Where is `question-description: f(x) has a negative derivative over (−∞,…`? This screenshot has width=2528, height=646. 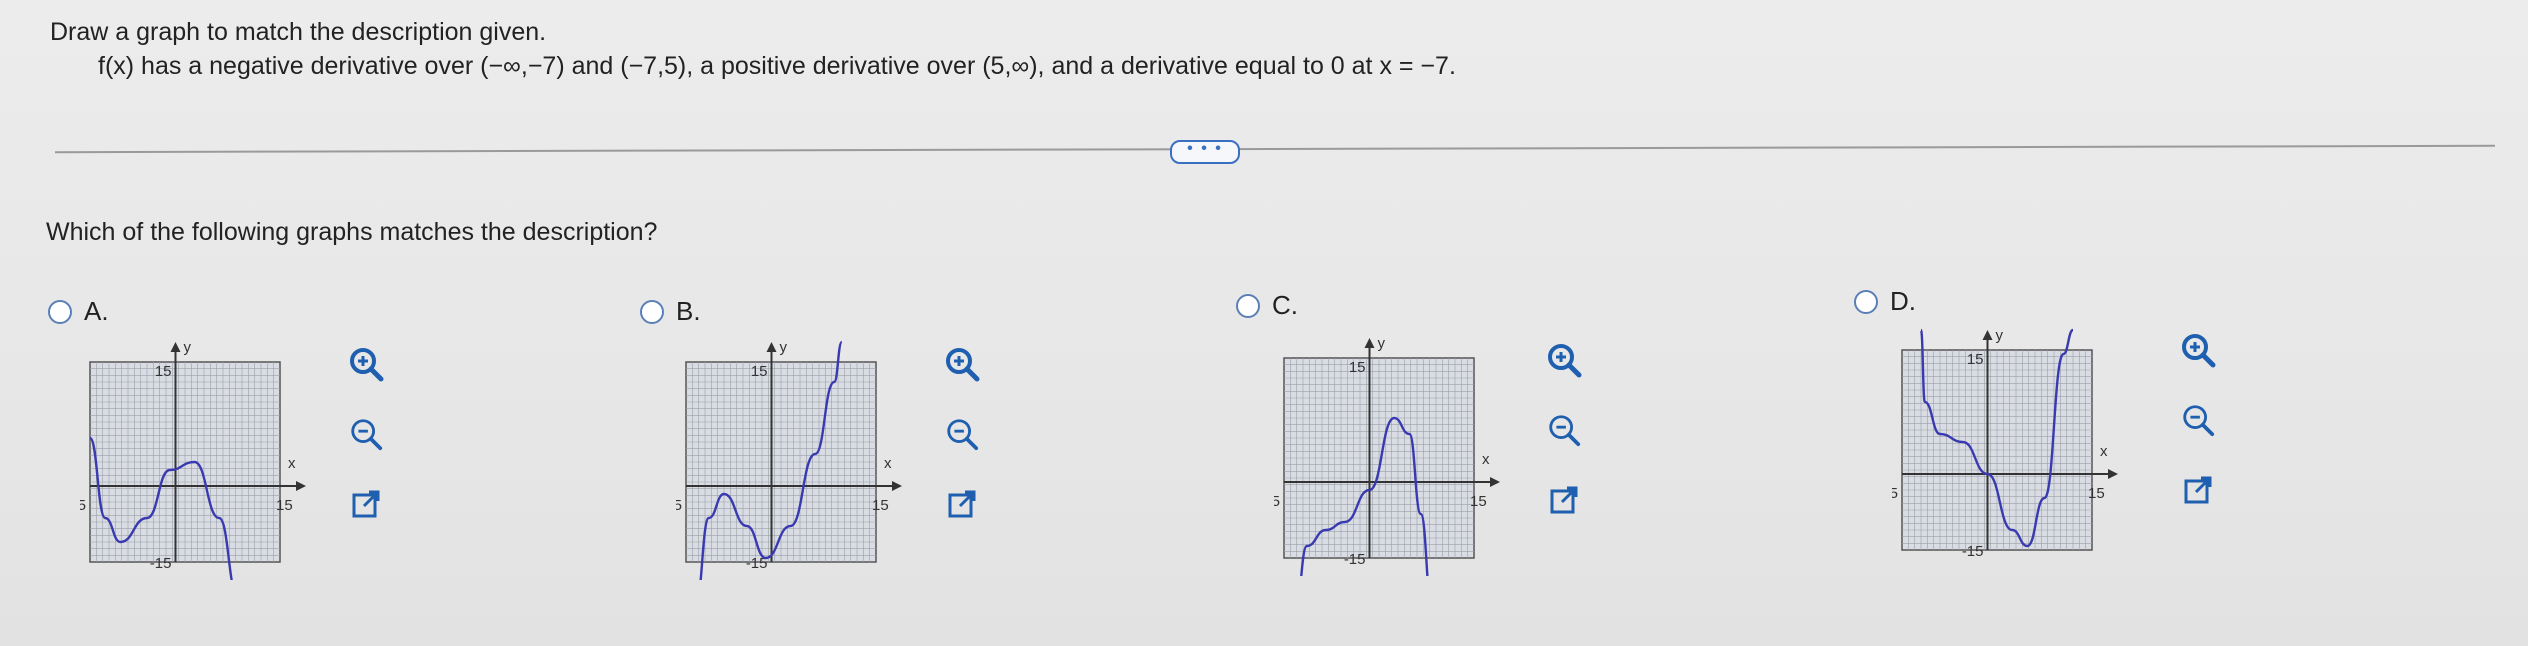 question-description: f(x) has a negative derivative over (−∞,… is located at coordinates (777, 66).